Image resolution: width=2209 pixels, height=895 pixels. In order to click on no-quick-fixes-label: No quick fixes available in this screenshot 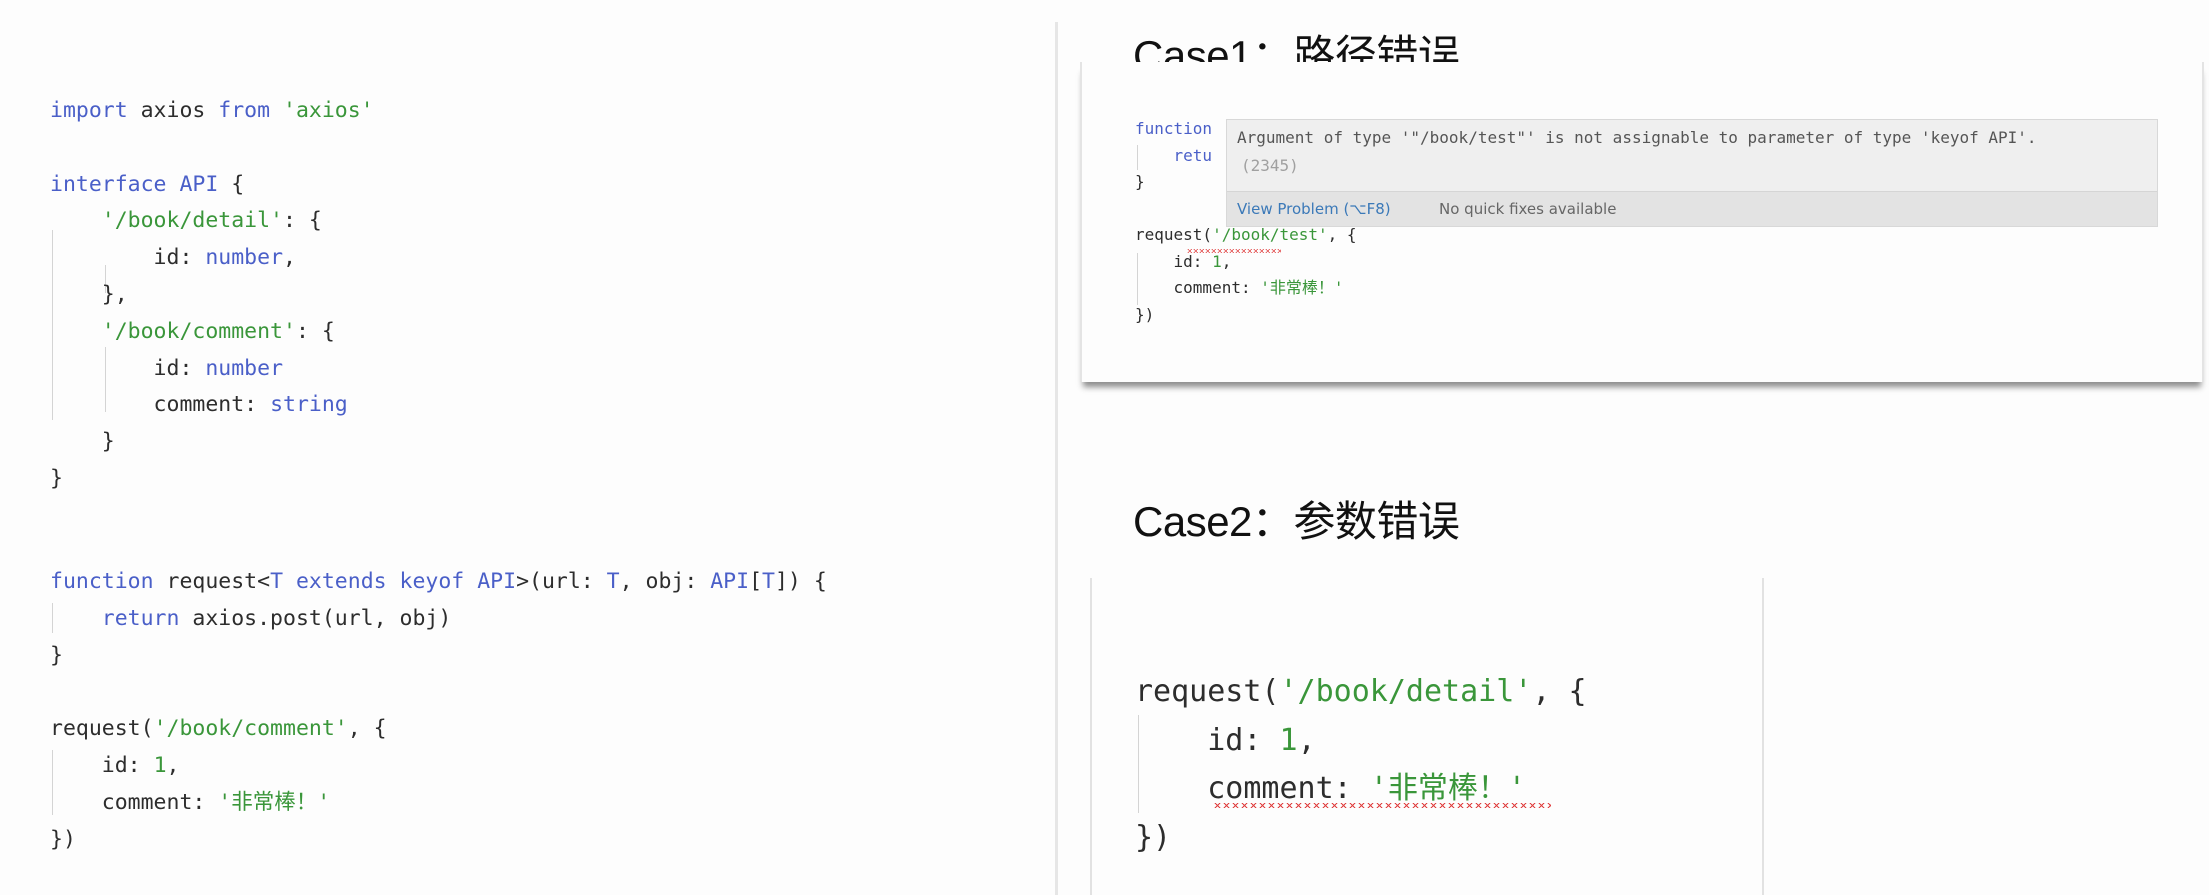, I will do `click(1528, 209)`.